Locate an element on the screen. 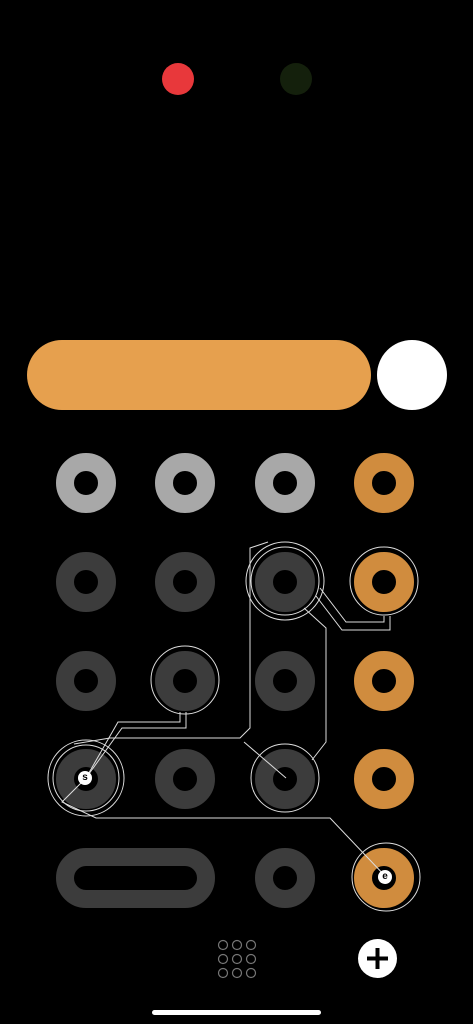 This screenshot has width=473, height=1024. key-r4-c3 is located at coordinates (285, 779).